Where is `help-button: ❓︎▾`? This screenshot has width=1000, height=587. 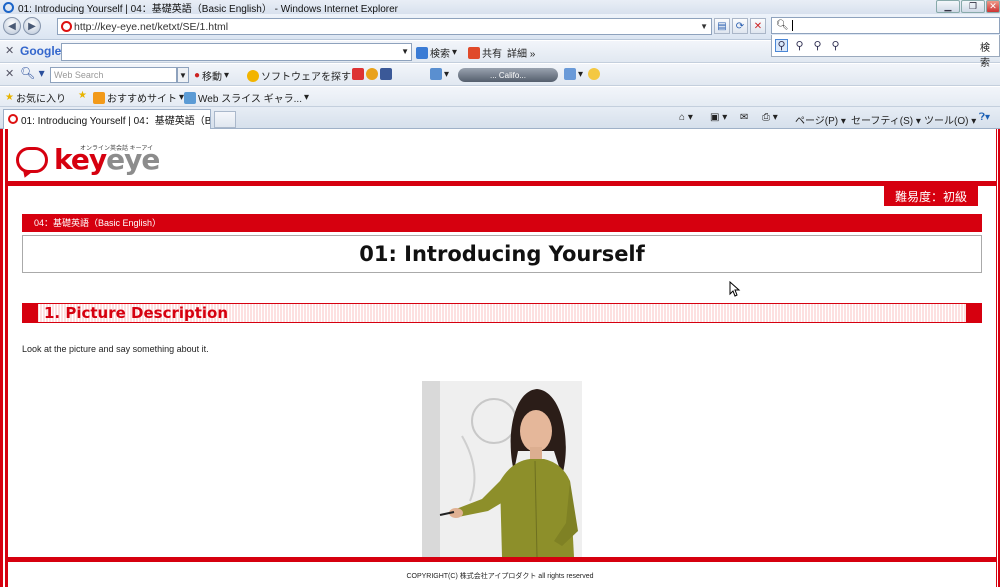
help-button: ❓︎▾ is located at coordinates (984, 117).